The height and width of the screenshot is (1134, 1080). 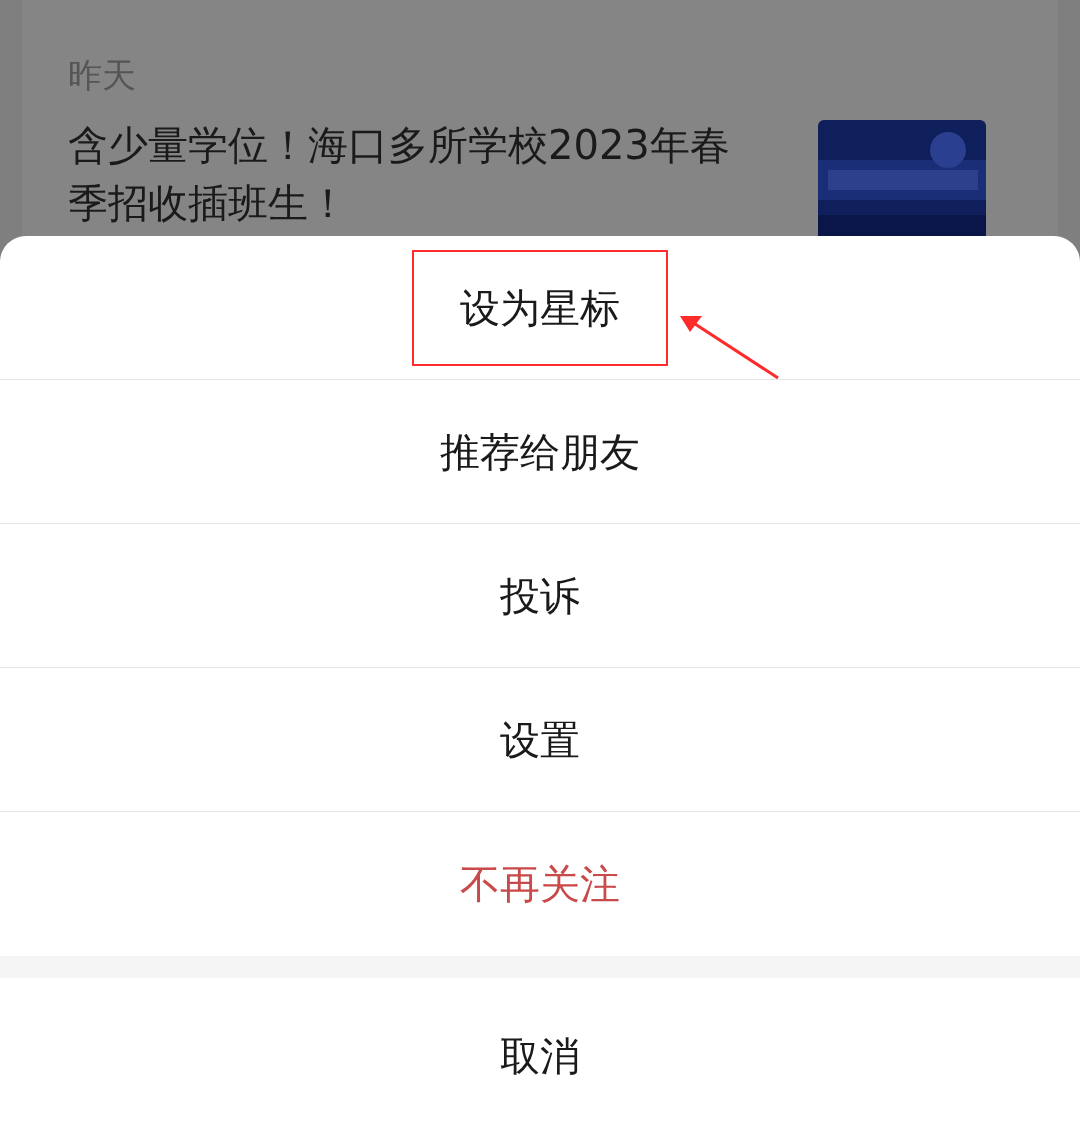 I want to click on menu-item: 设为星标, so click(x=540, y=307).